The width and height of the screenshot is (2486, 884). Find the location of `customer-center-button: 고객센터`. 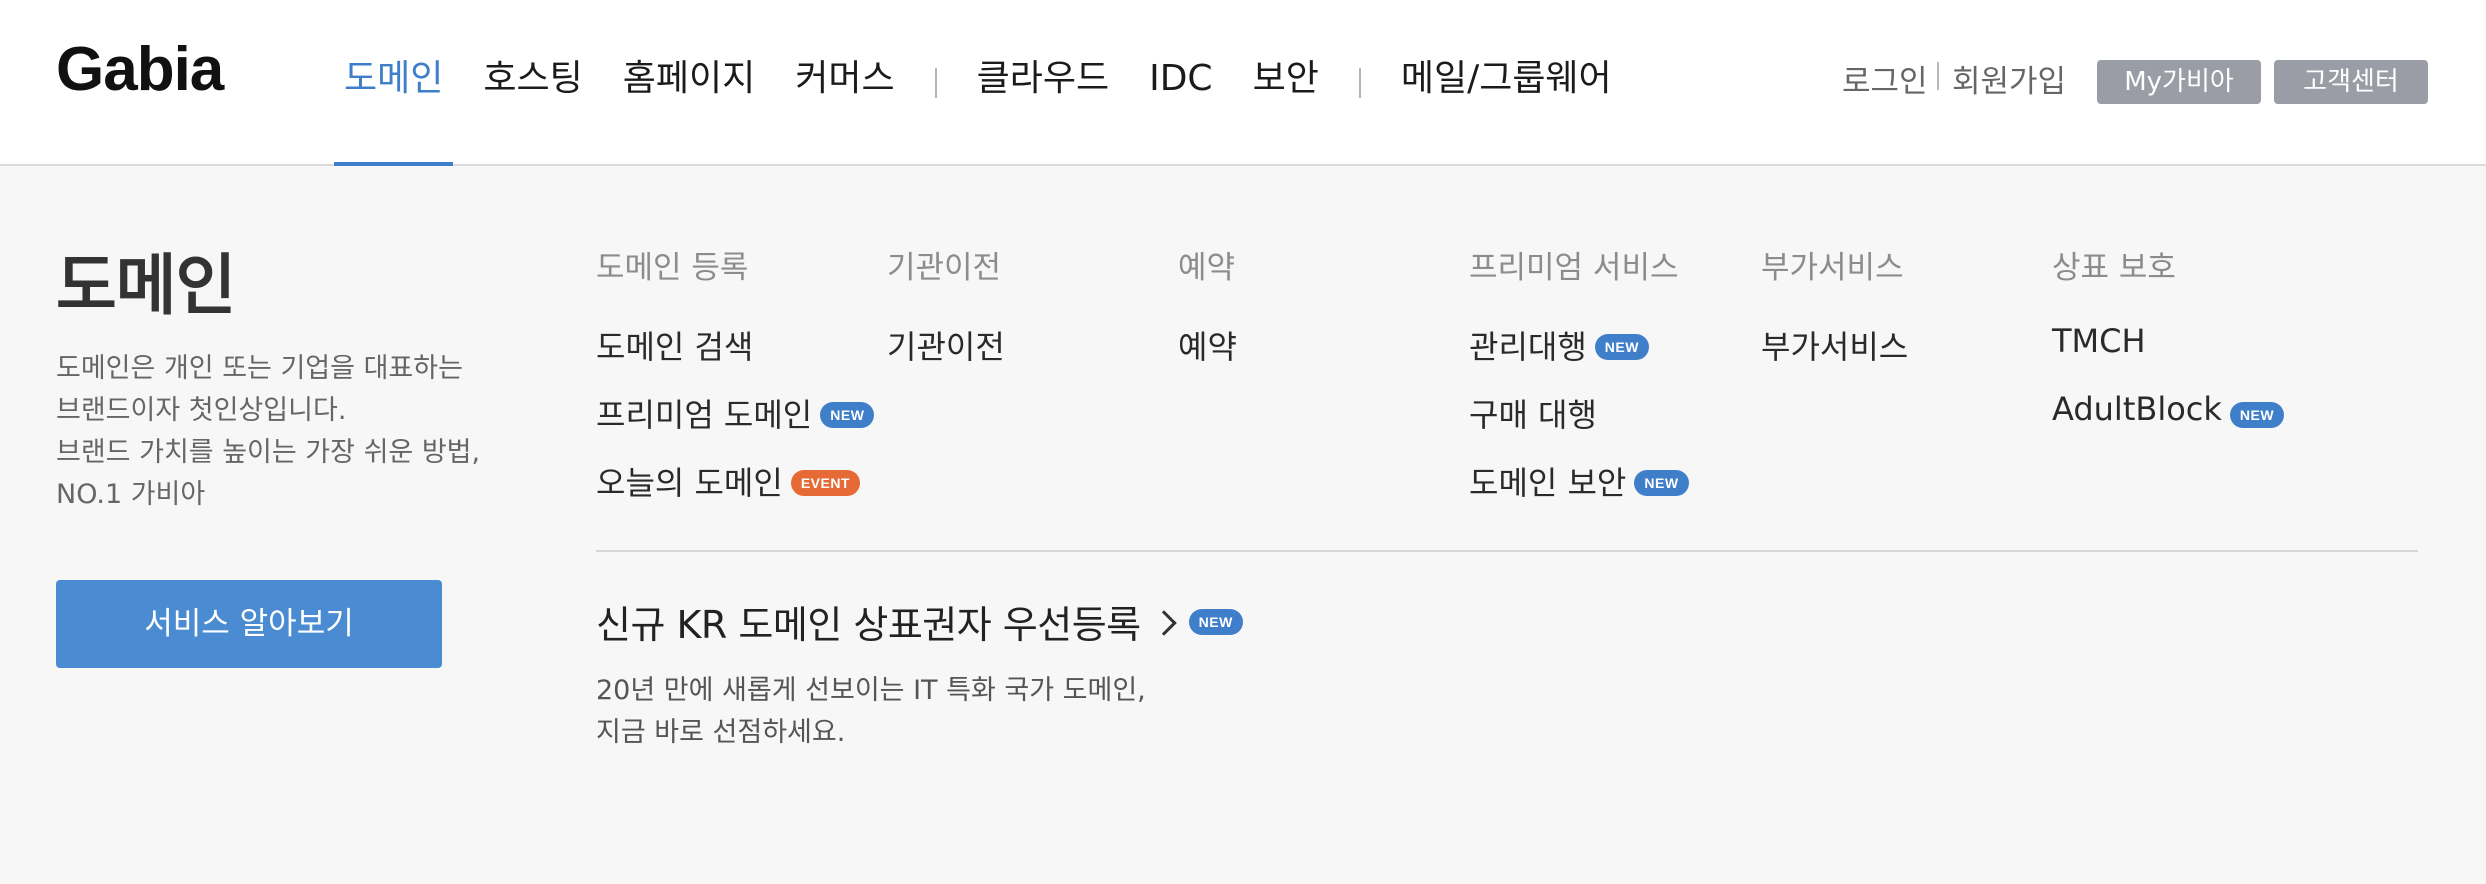

customer-center-button: 고객센터 is located at coordinates (2351, 82).